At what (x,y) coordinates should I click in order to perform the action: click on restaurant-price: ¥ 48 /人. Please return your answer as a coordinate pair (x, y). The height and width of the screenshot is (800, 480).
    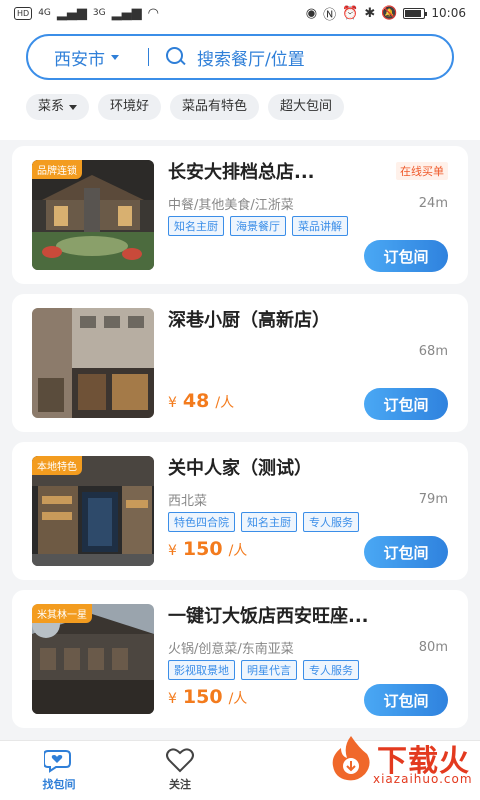
    Looking at the image, I should click on (201, 401).